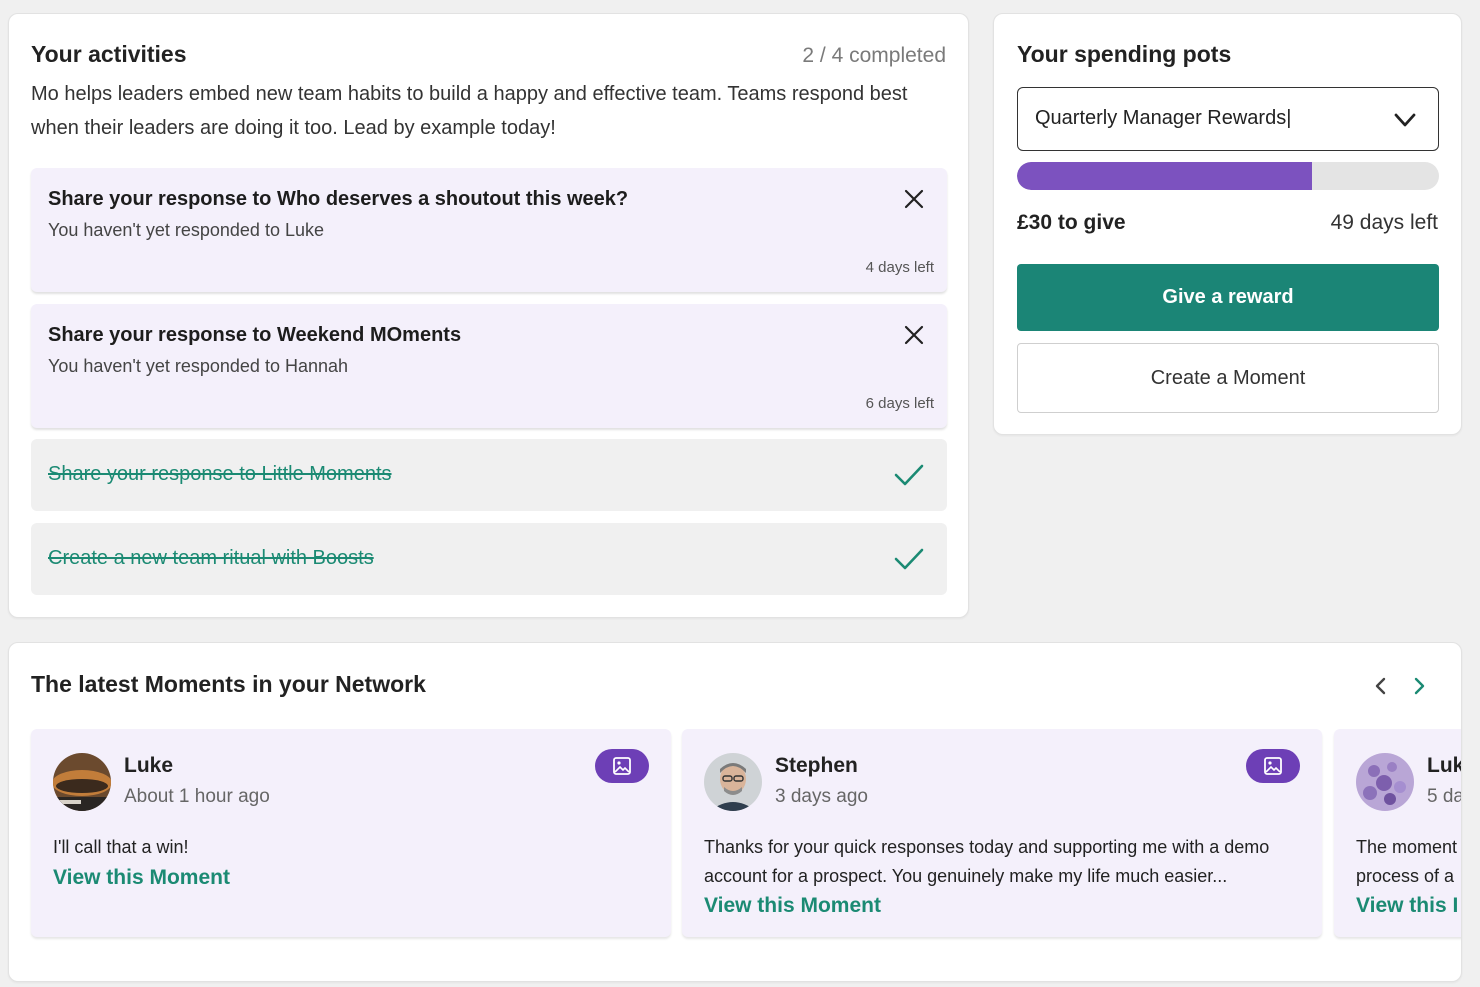 This screenshot has height=987, width=1480. I want to click on pot-days-left: 49 days left, so click(1384, 222).